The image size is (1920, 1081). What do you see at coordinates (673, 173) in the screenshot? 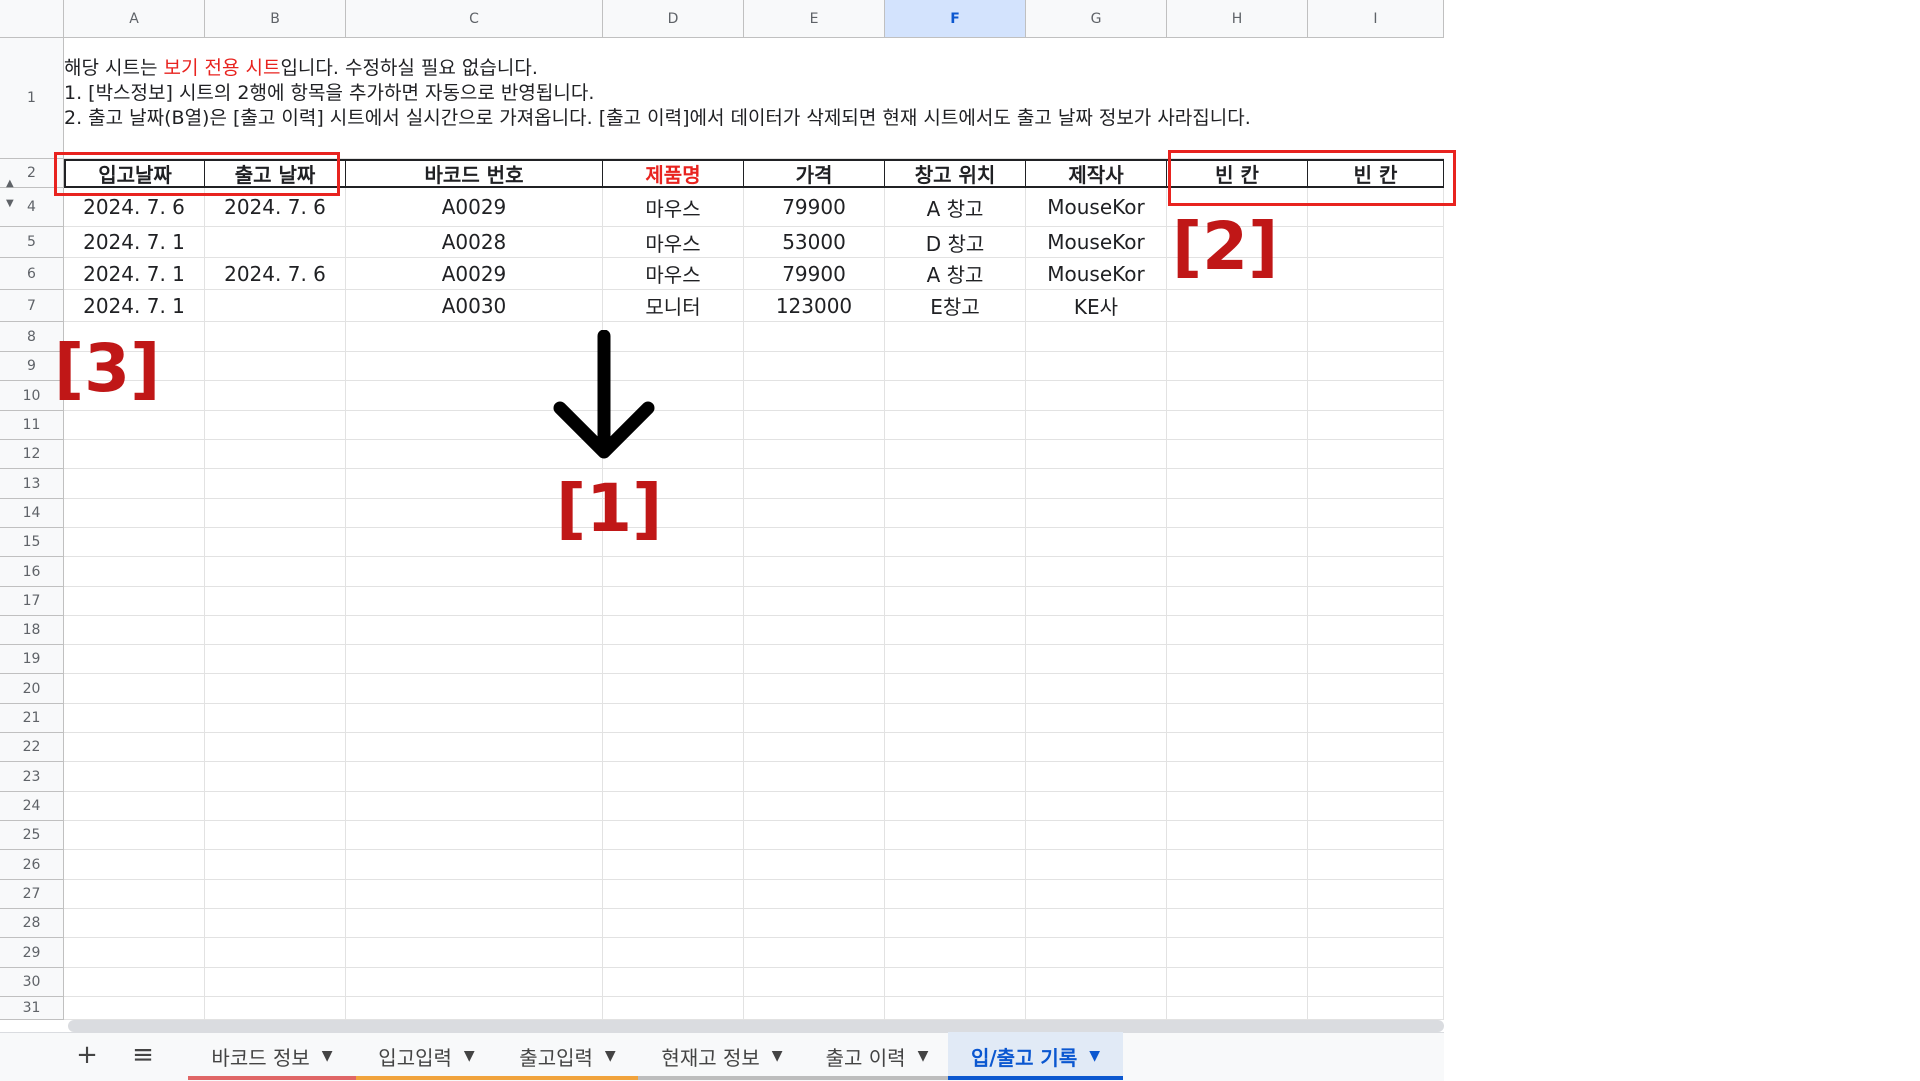
I see `table-header-cell: 제품명` at bounding box center [673, 173].